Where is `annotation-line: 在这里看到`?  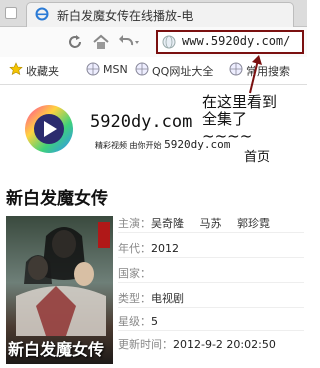
annotation-line: 在这里看到 is located at coordinates (240, 102).